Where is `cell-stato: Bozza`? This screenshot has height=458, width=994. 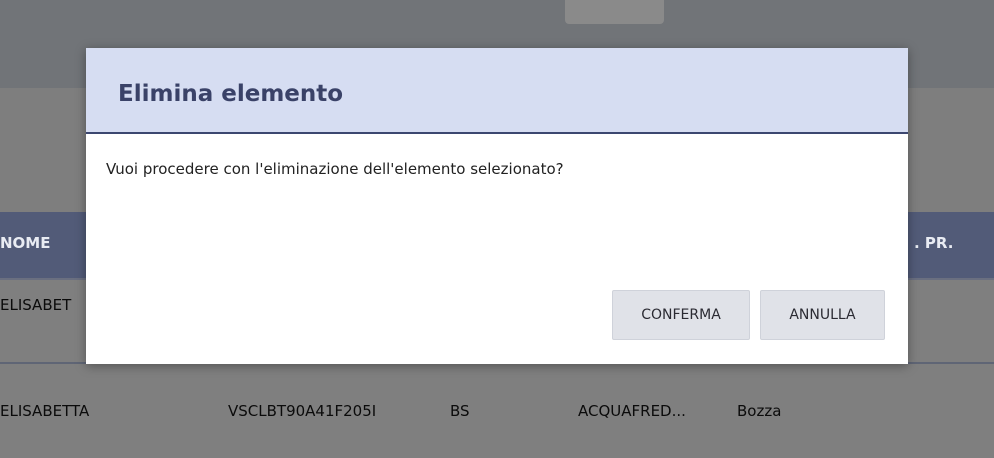
cell-stato: Bozza is located at coordinates (759, 411).